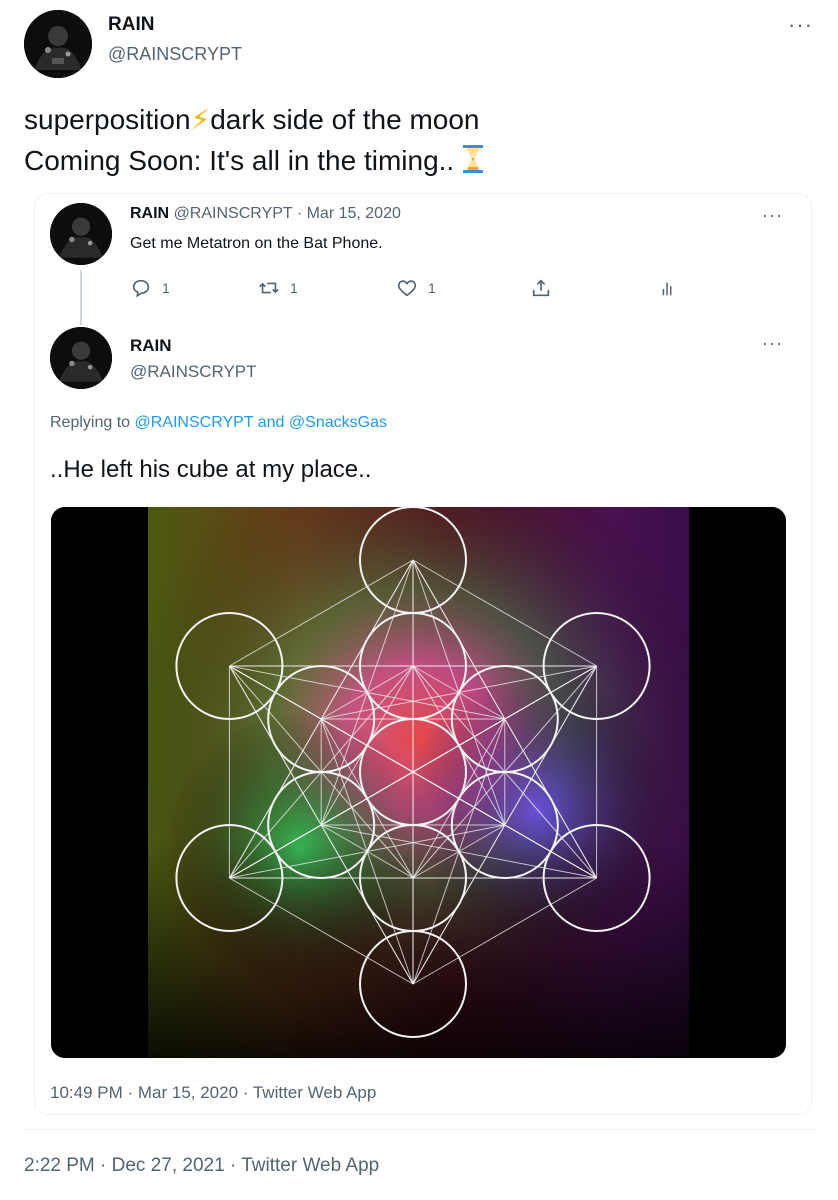 The height and width of the screenshot is (1200, 838). Describe the element at coordinates (407, 288) in the screenshot. I see `like-icon` at that location.